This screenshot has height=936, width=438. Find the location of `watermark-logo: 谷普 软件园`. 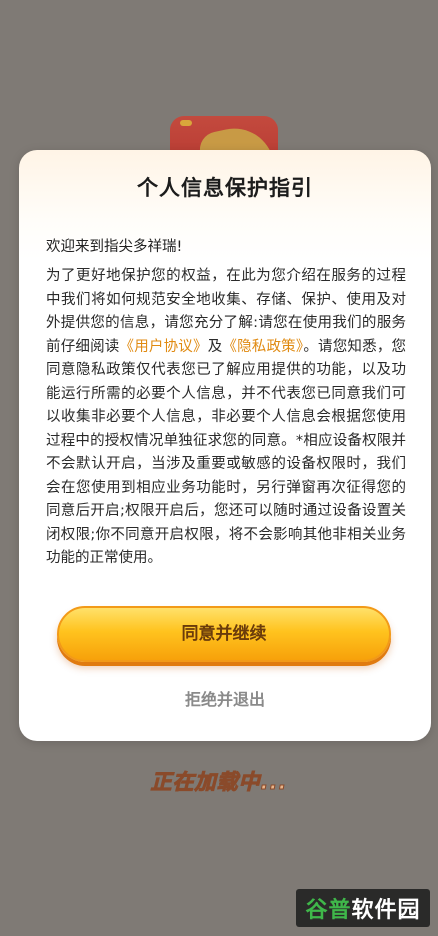

watermark-logo: 谷普 软件园 is located at coordinates (363, 908).